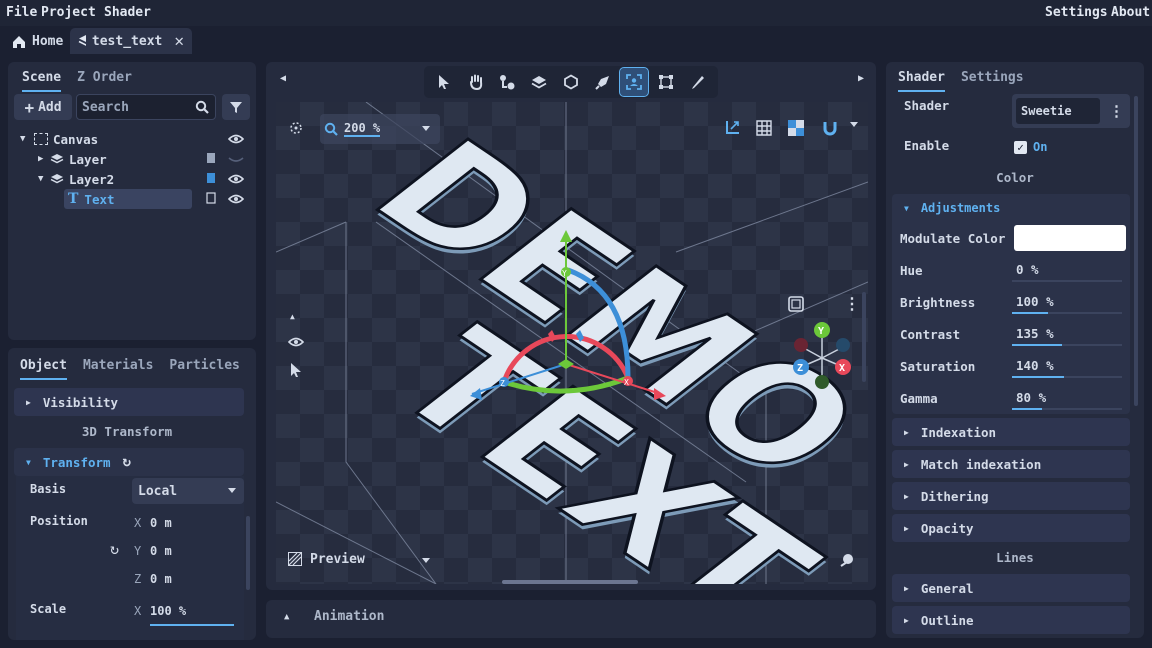  Describe the element at coordinates (161, 579) in the screenshot. I see `position-z-field: 0 m` at that location.